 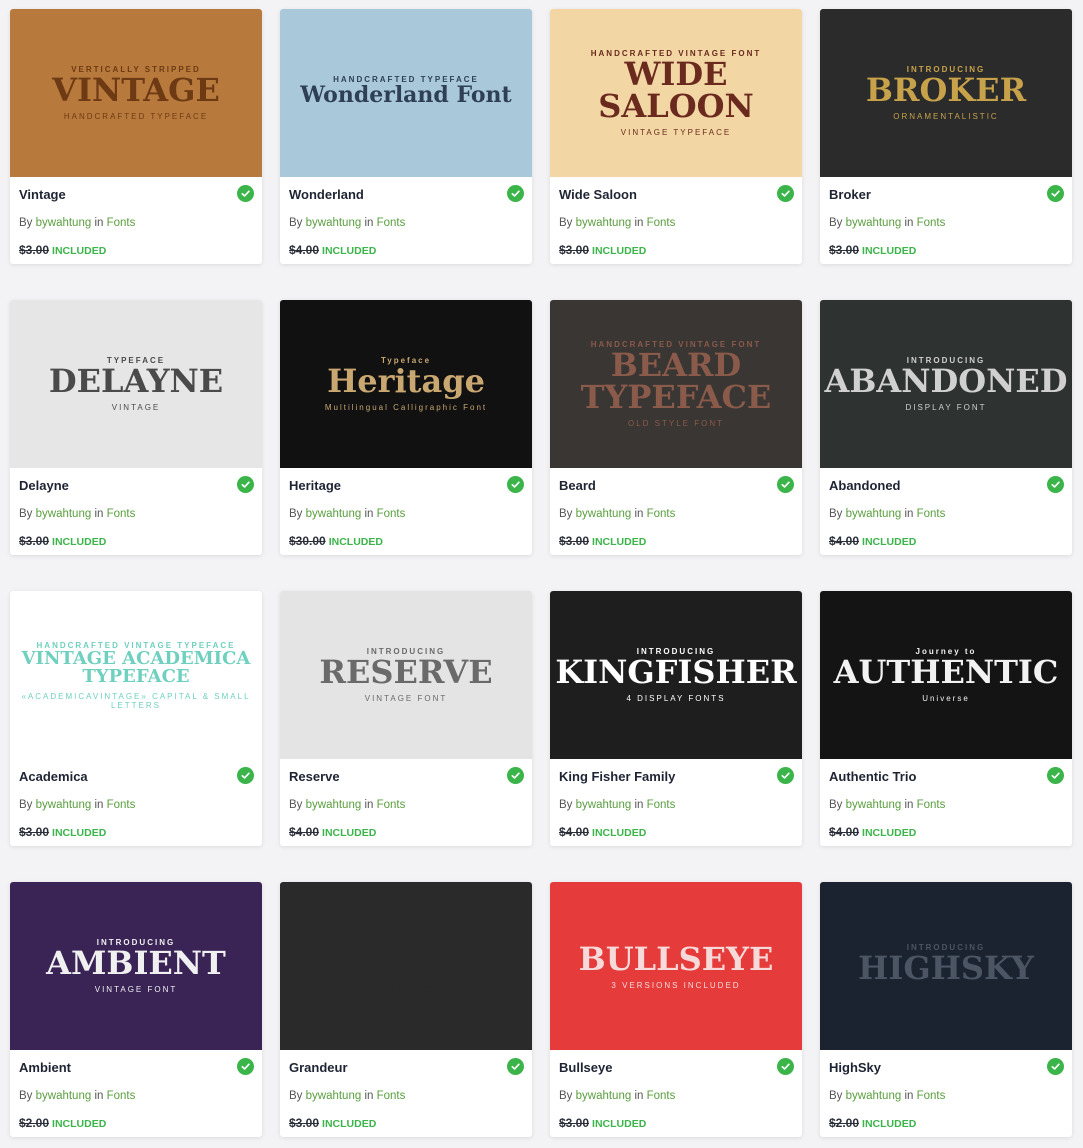 What do you see at coordinates (946, 93) in the screenshot?
I see `product-thumbnail: INTRODUCINGBROKERORNAMENTALISTIC` at bounding box center [946, 93].